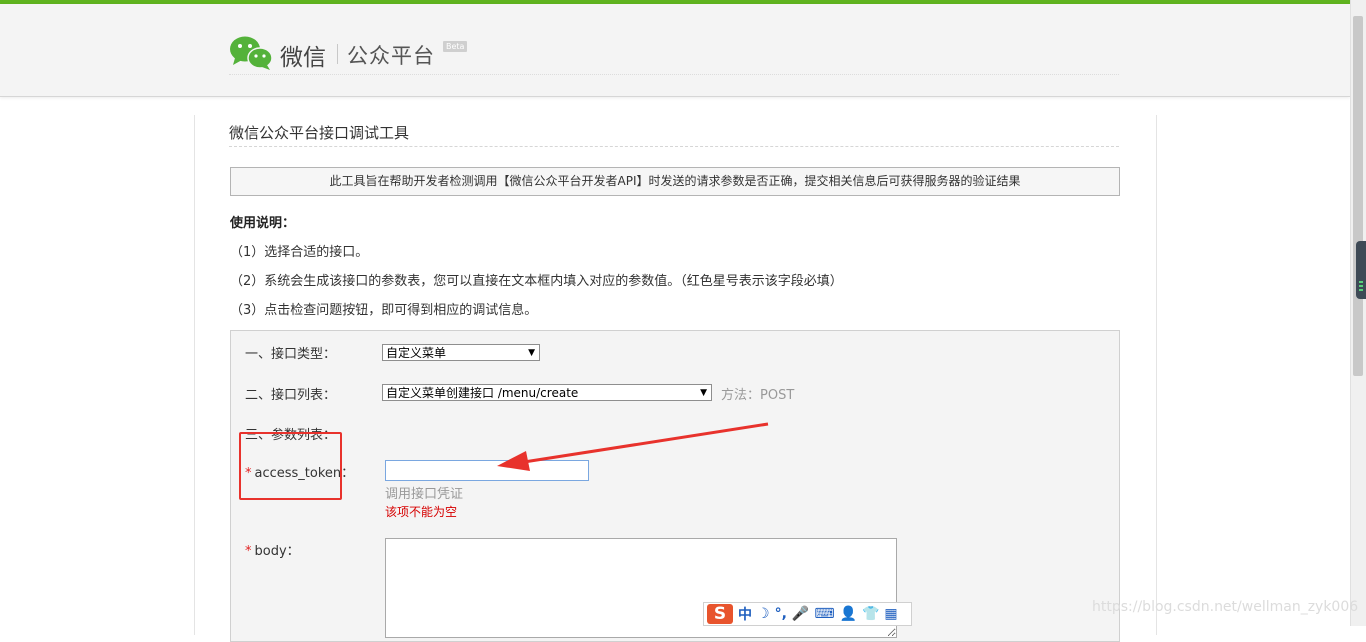 Image resolution: width=1366 pixels, height=642 pixels. I want to click on usage-item: （1）选择合适的接口。, so click(299, 252).